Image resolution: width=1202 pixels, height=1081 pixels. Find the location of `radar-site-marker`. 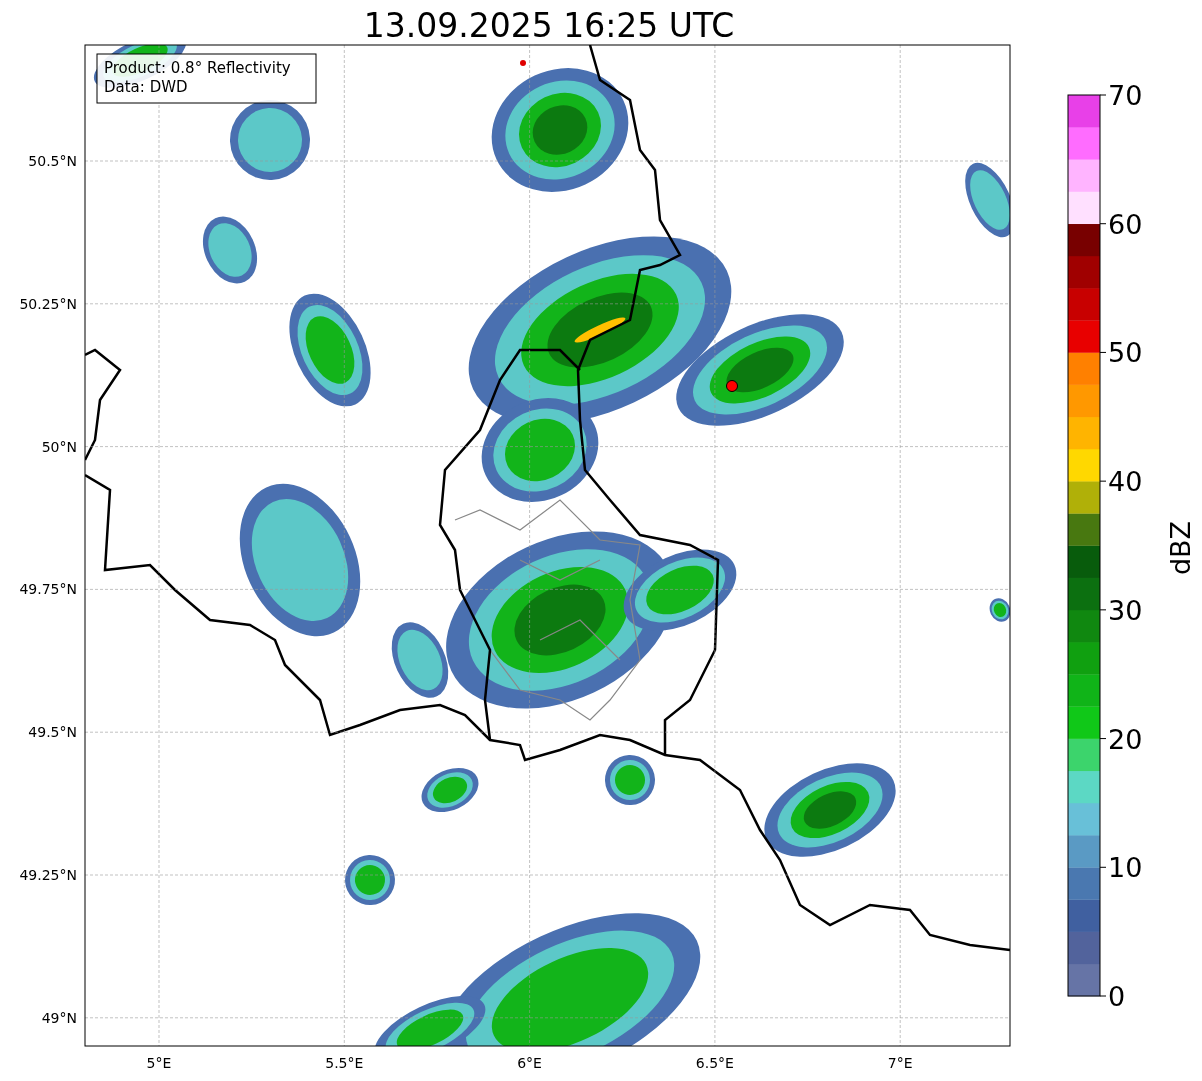

radar-site-marker is located at coordinates (732, 386).